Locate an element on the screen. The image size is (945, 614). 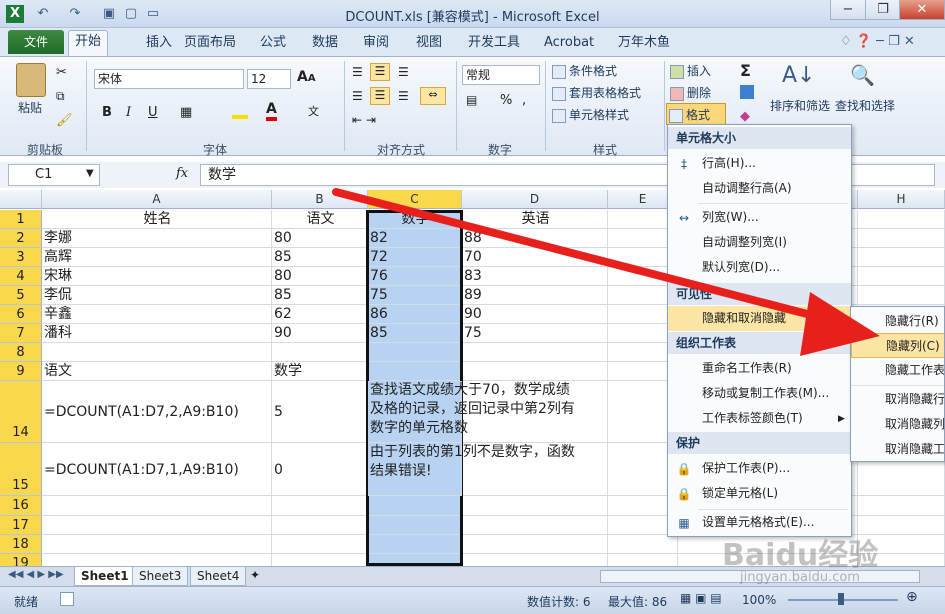
ribbon-controls-icon: ♢ ❓ ─ ❐ ✕ is located at coordinates (877, 41).